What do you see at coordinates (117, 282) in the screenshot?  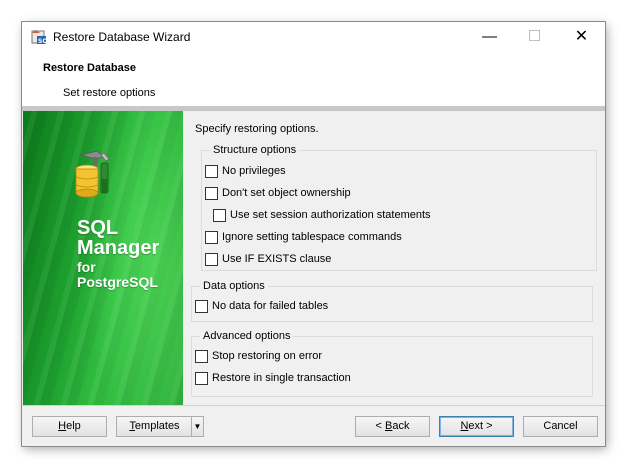 I see `product-name-line4: PostgreSQL` at bounding box center [117, 282].